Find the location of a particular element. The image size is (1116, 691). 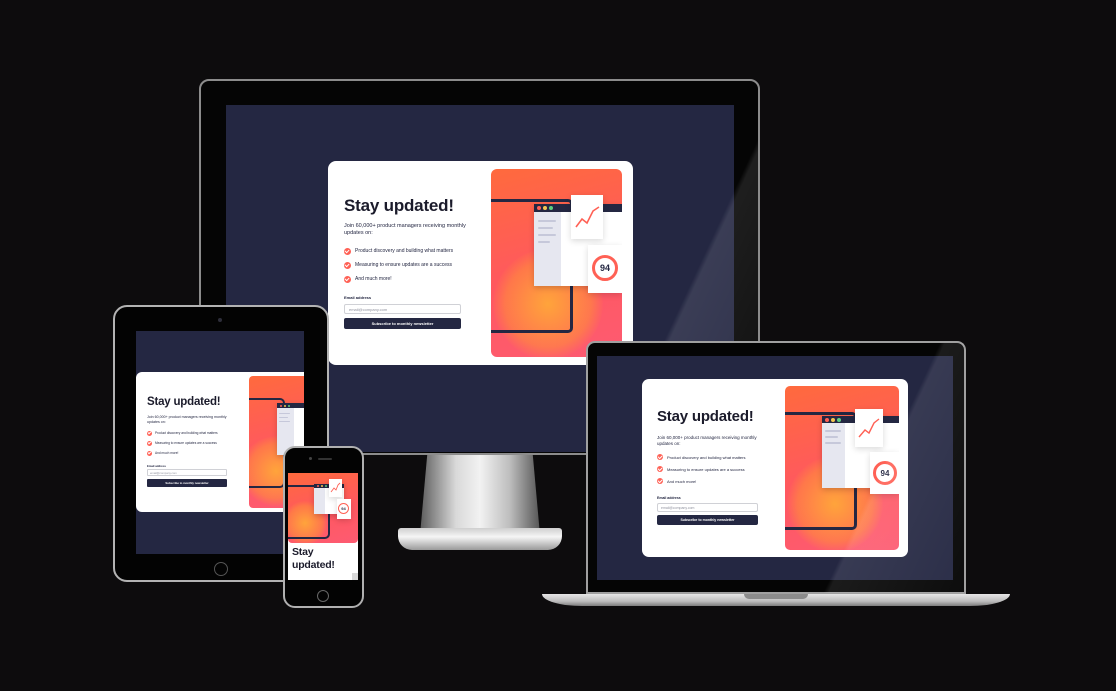

tablet-home-button is located at coordinates (221, 569).